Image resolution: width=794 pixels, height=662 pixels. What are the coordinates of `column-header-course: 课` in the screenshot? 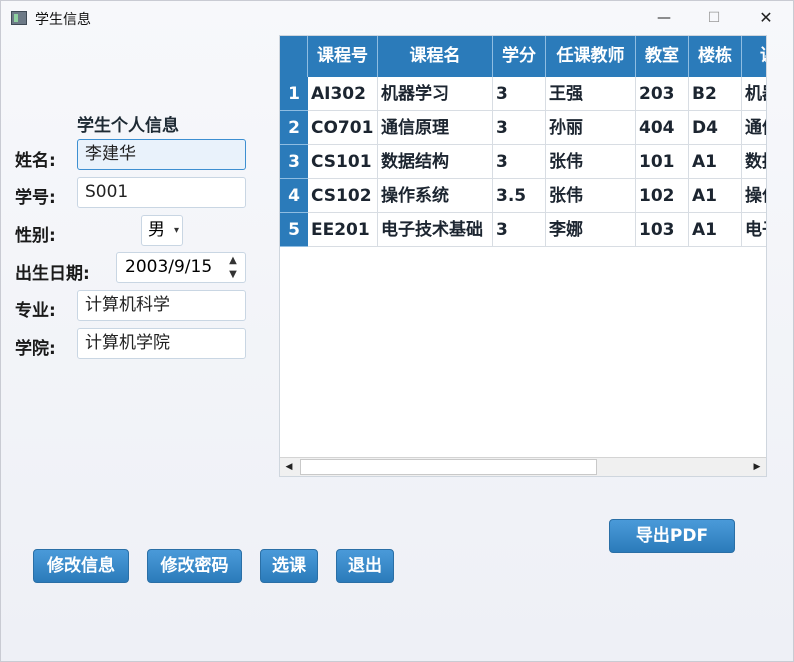 It's located at (754, 56).